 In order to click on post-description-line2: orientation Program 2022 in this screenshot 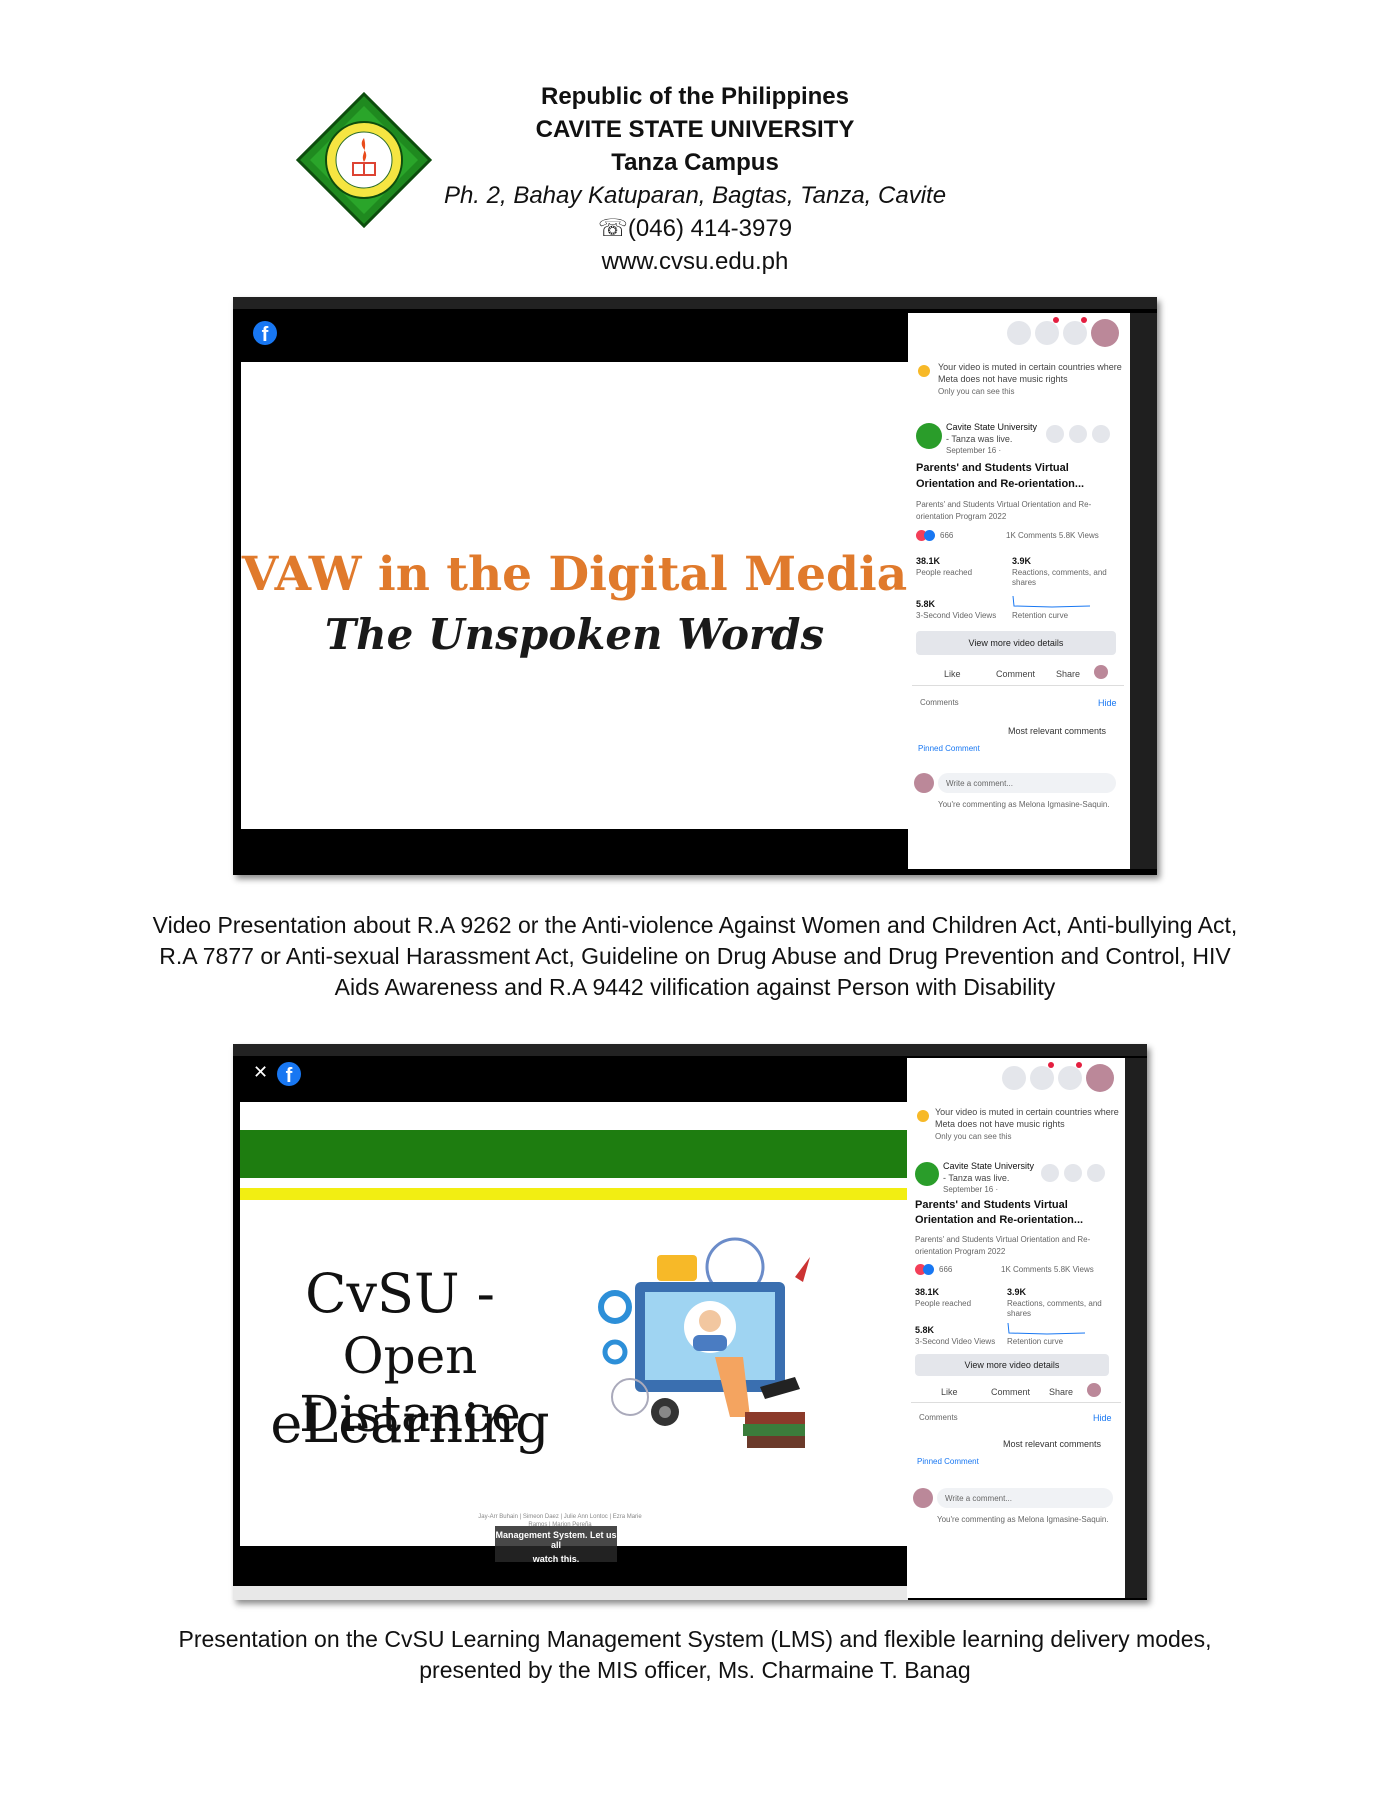, I will do `click(961, 516)`.